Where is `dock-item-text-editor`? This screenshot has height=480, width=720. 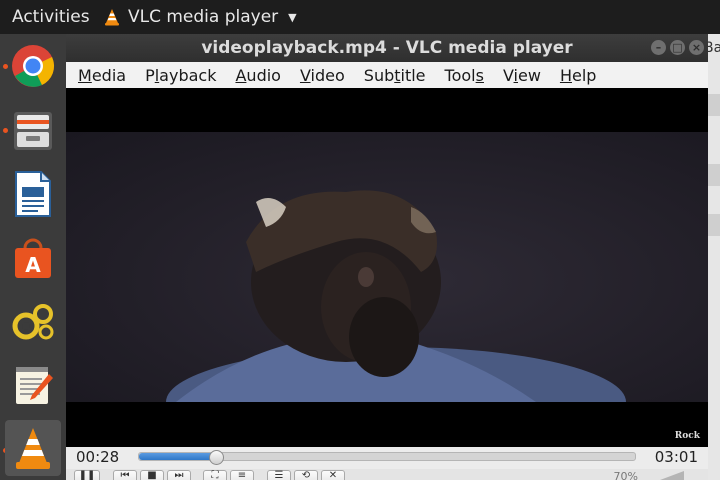 dock-item-text-editor is located at coordinates (33, 386).